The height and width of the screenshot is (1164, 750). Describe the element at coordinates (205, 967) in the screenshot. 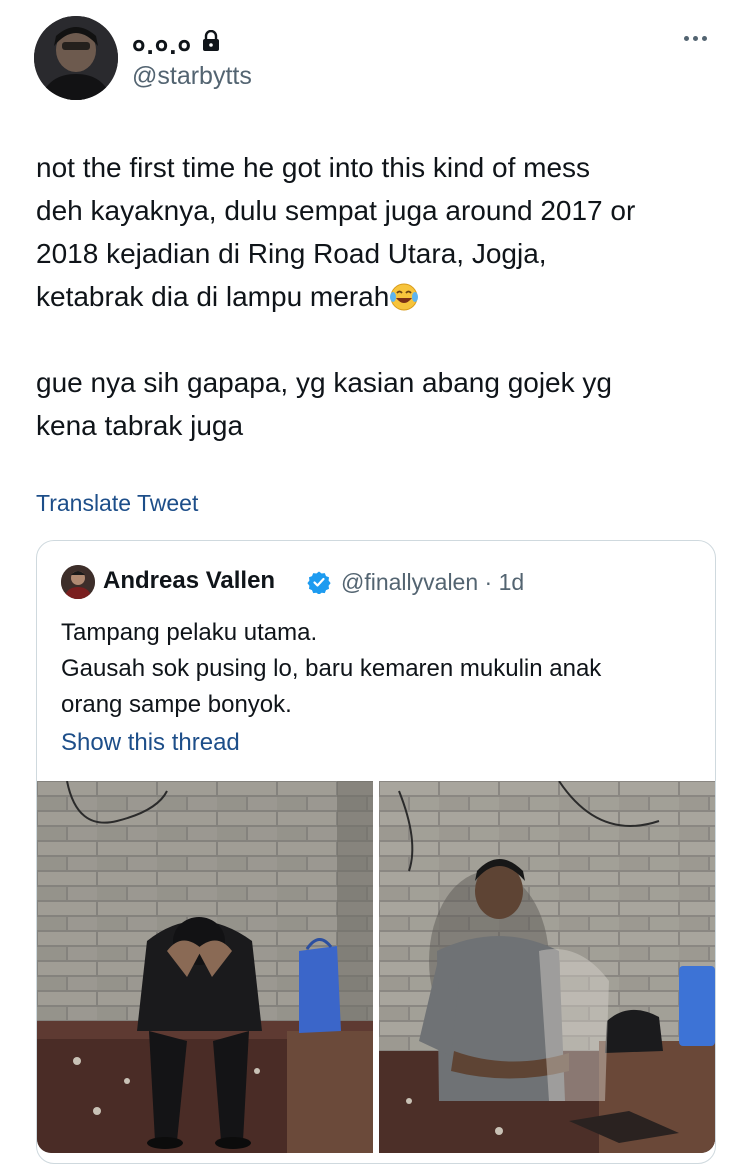

I see `photo-man-head-in-hands` at that location.